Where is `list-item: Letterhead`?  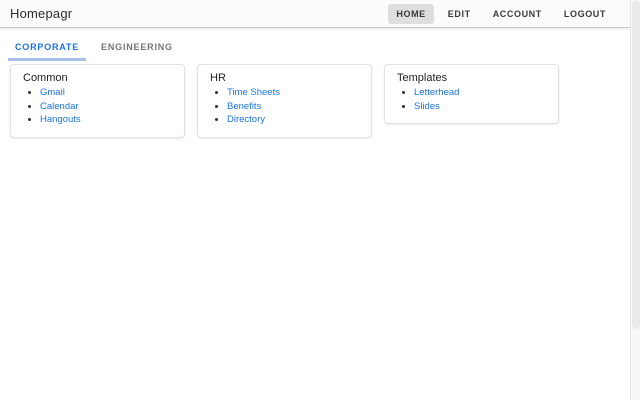 list-item: Letterhead is located at coordinates (481, 92).